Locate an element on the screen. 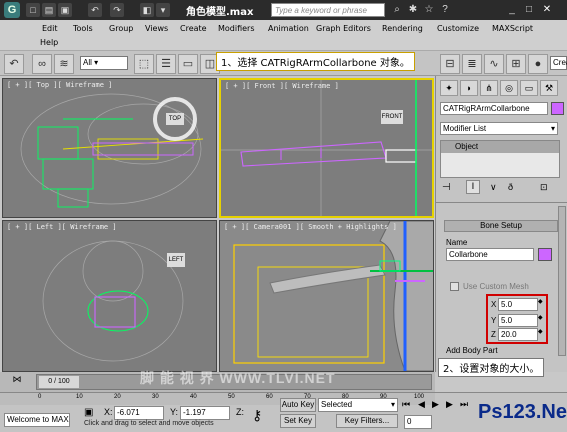  prev-frame-icon: ◀ is located at coordinates (421, 404).